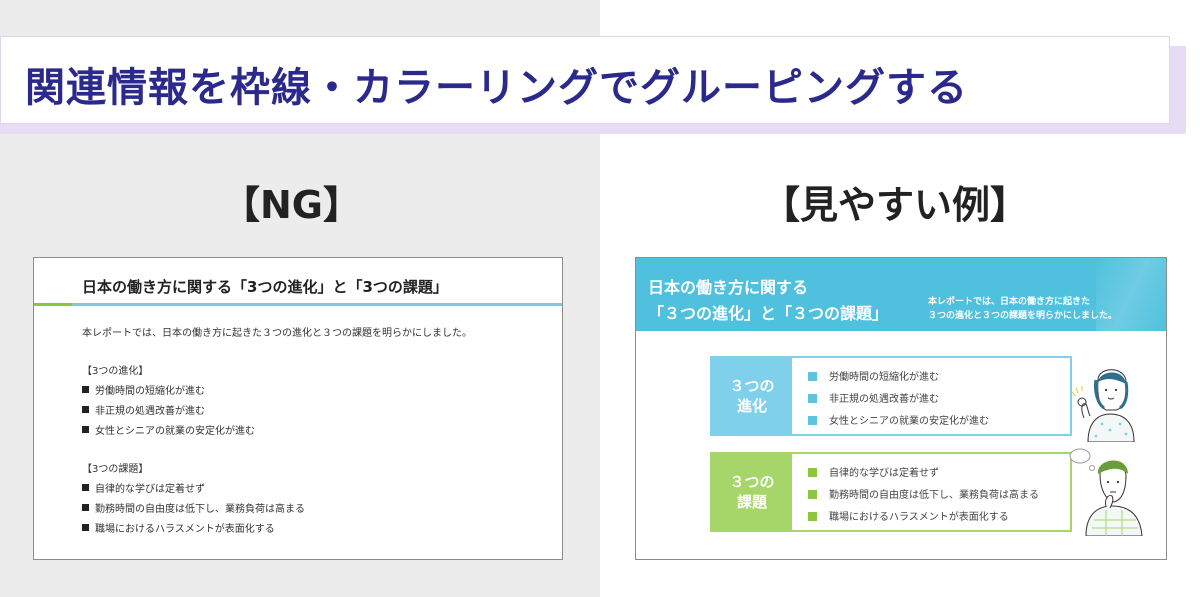 This screenshot has height=597, width=1200. I want to click on issues-group-label: ３つの 課題, so click(752, 492).